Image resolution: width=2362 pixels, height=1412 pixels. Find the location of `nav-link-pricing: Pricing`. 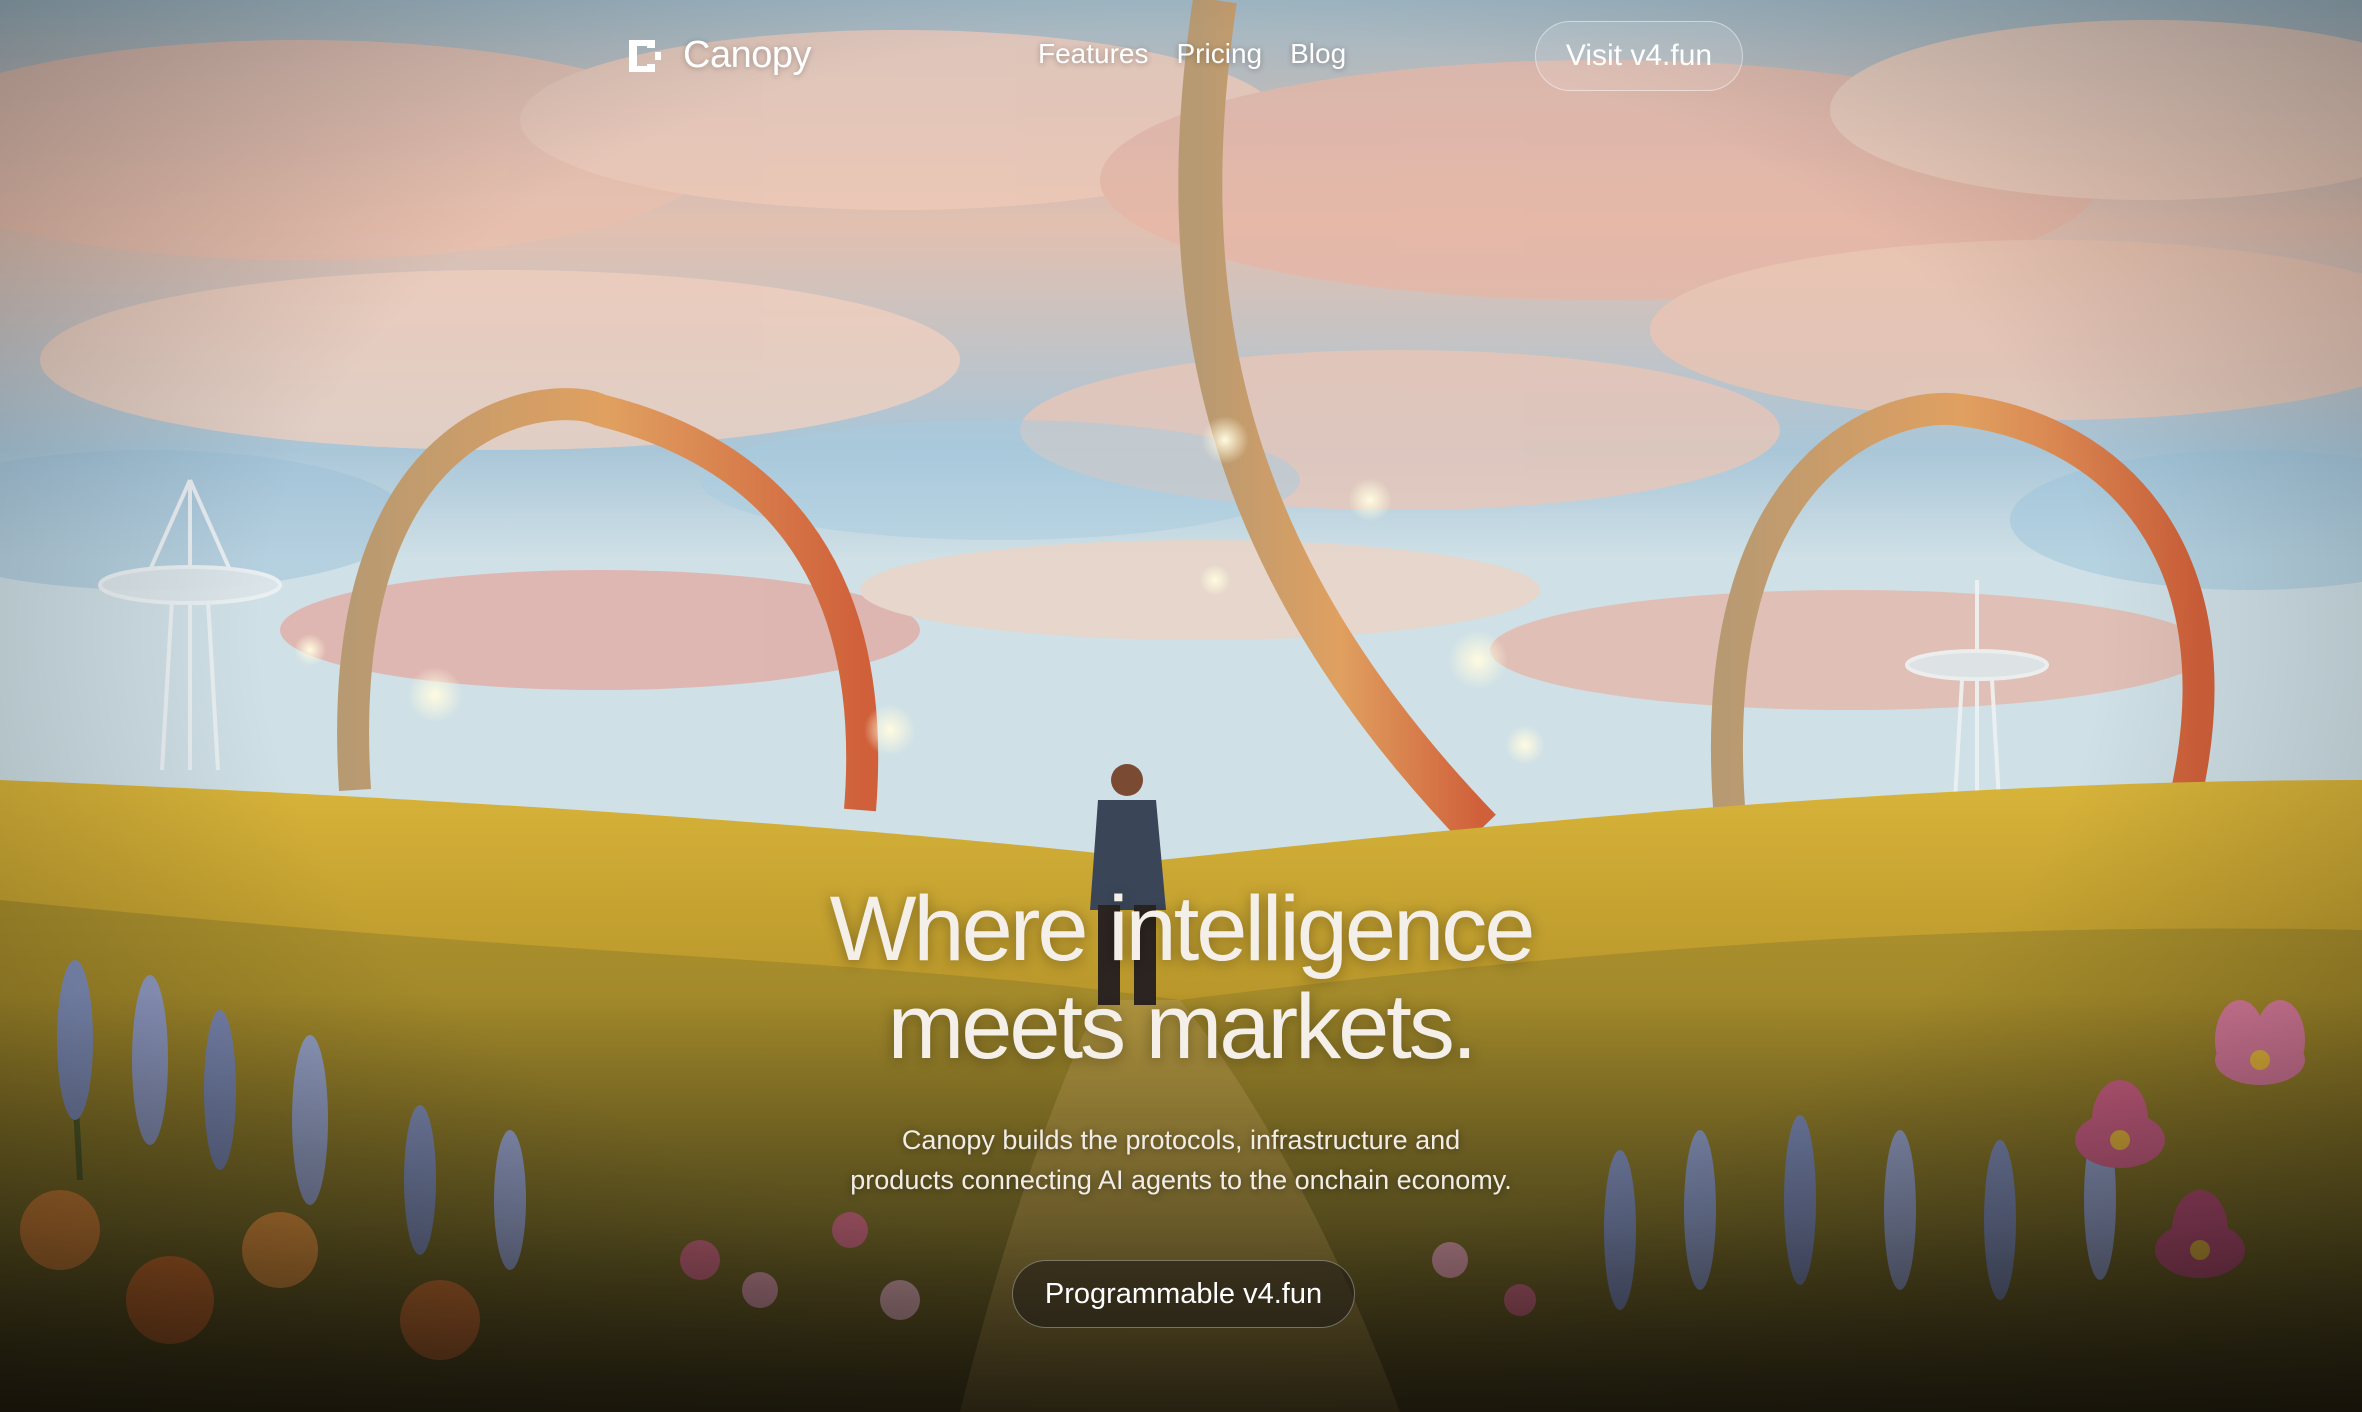

nav-link-pricing: Pricing is located at coordinates (1220, 54).